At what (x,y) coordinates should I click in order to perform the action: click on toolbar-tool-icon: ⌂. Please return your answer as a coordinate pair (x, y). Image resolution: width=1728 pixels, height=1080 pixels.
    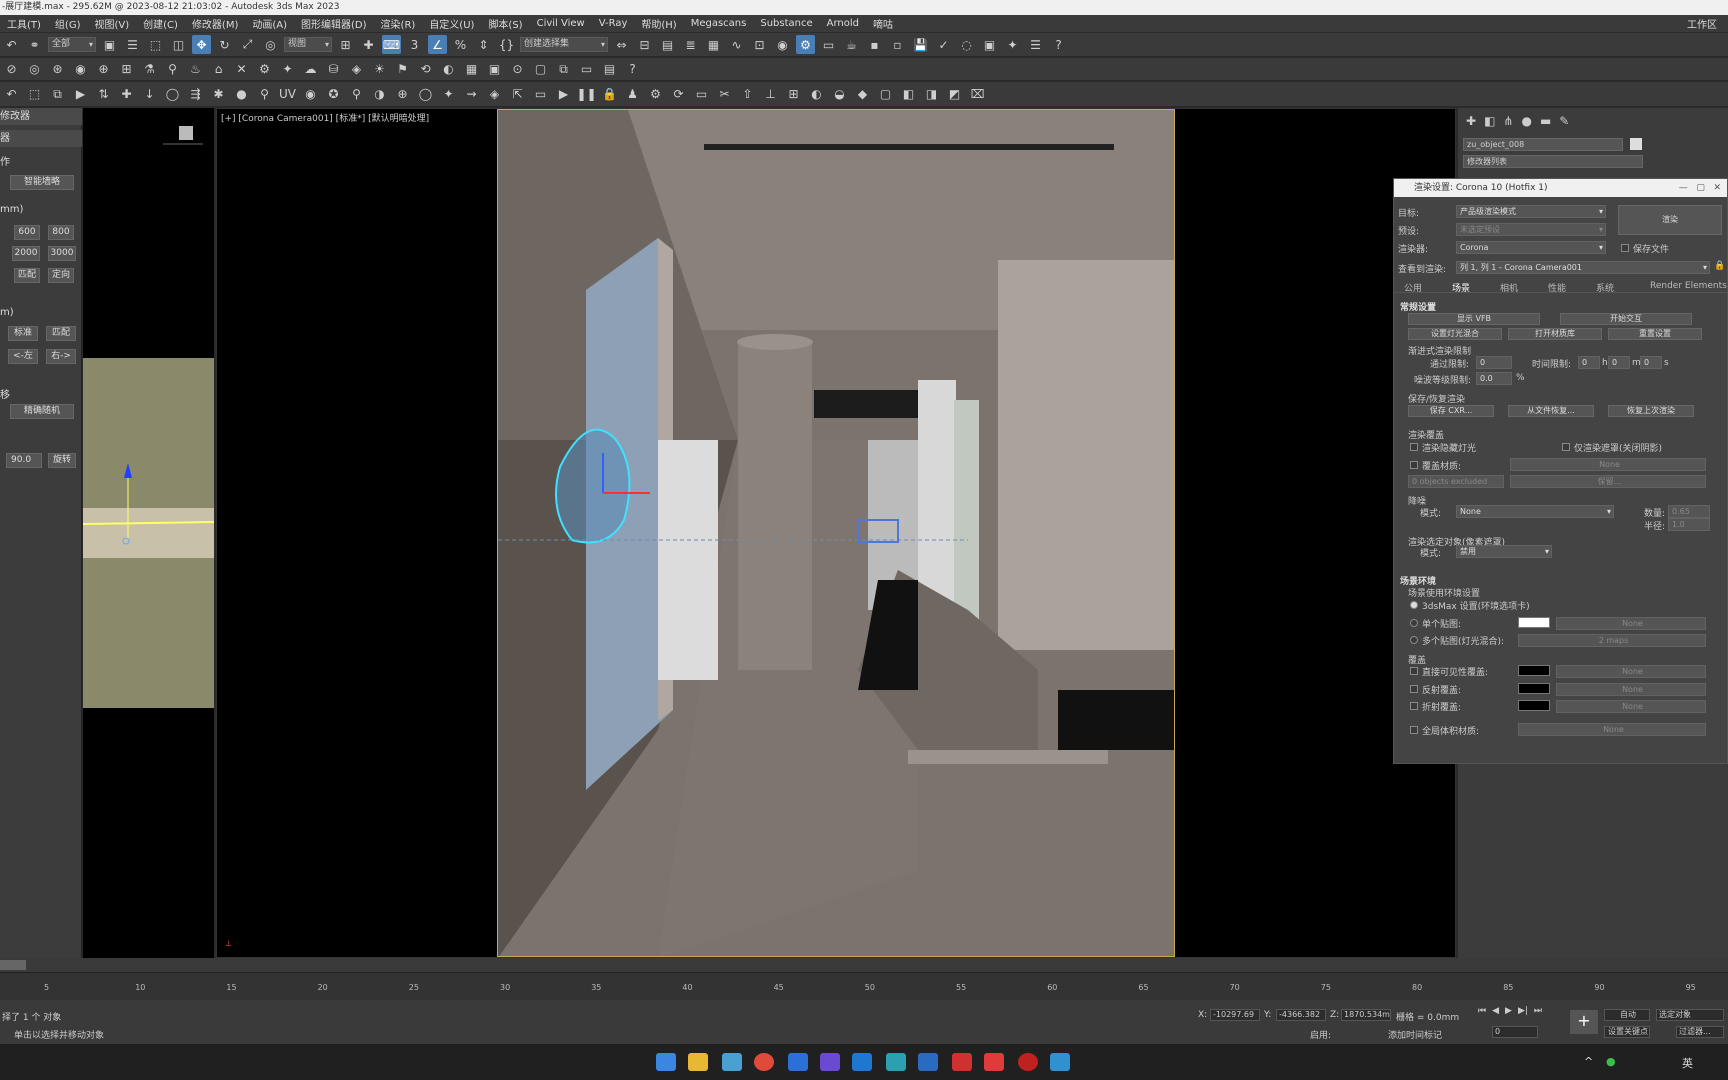
    Looking at the image, I should click on (218, 69).